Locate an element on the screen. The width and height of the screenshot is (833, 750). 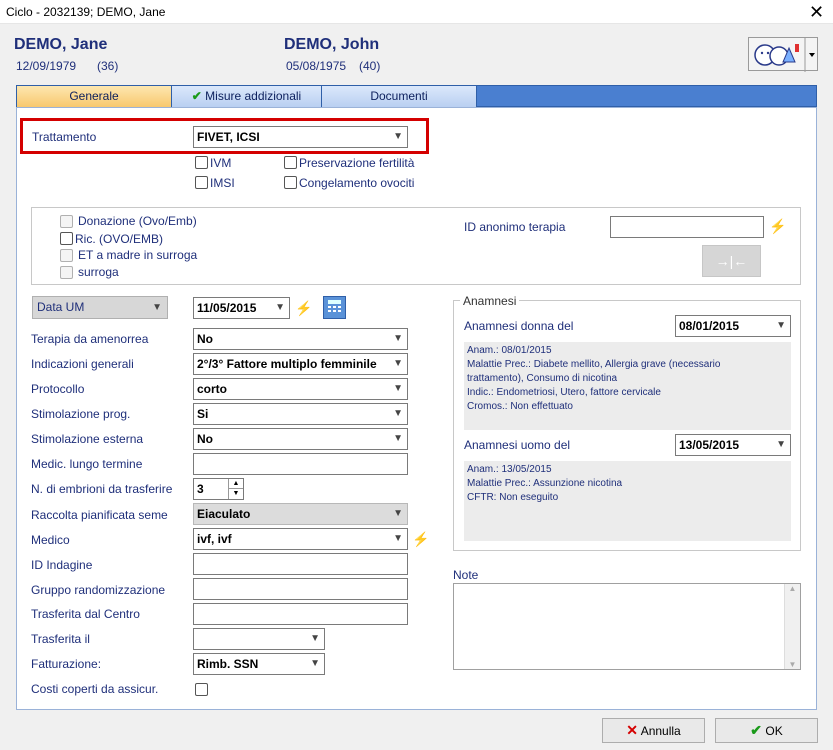
costi-coperti-label: Costi coperti da assicur. is located at coordinates (95, 689).